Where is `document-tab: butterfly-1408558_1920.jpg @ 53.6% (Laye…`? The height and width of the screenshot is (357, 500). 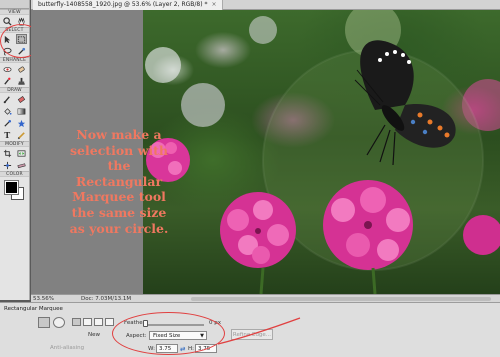
document-tab: butterfly-1408558_1920.jpg @ 53.6% (Laye… is located at coordinates (128, 5).